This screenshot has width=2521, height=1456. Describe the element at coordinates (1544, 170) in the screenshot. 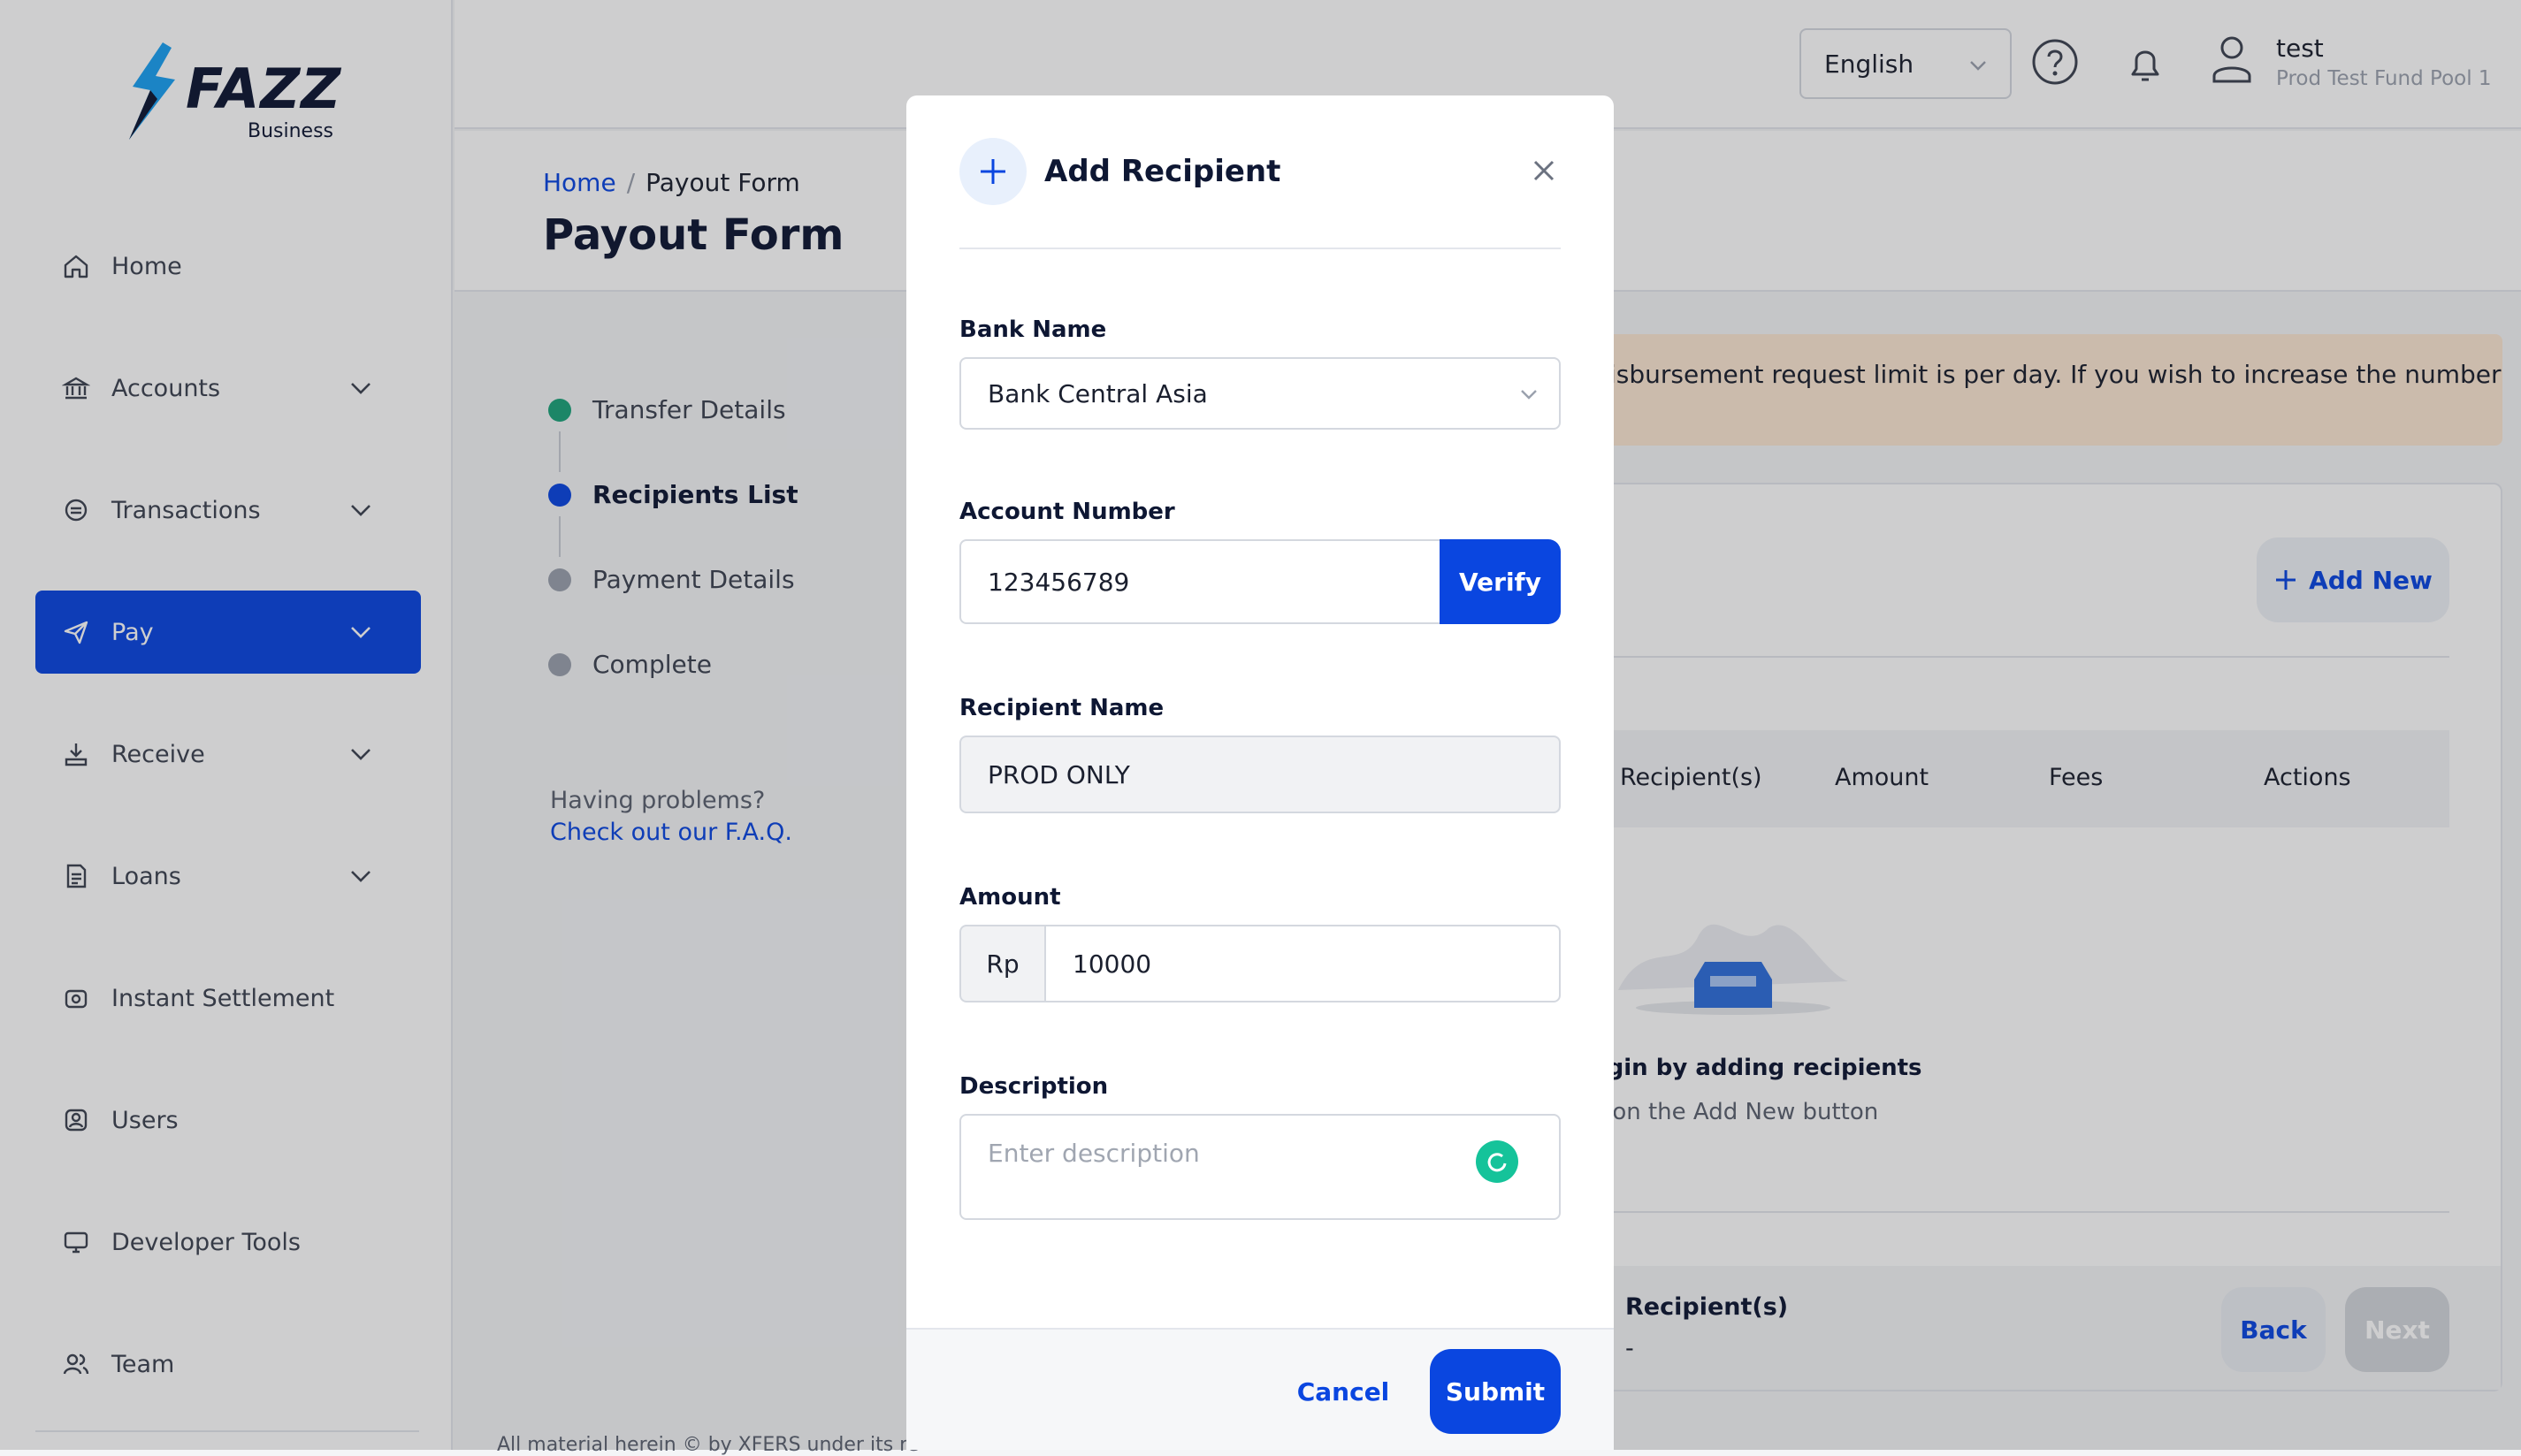

I see `close-icon` at that location.